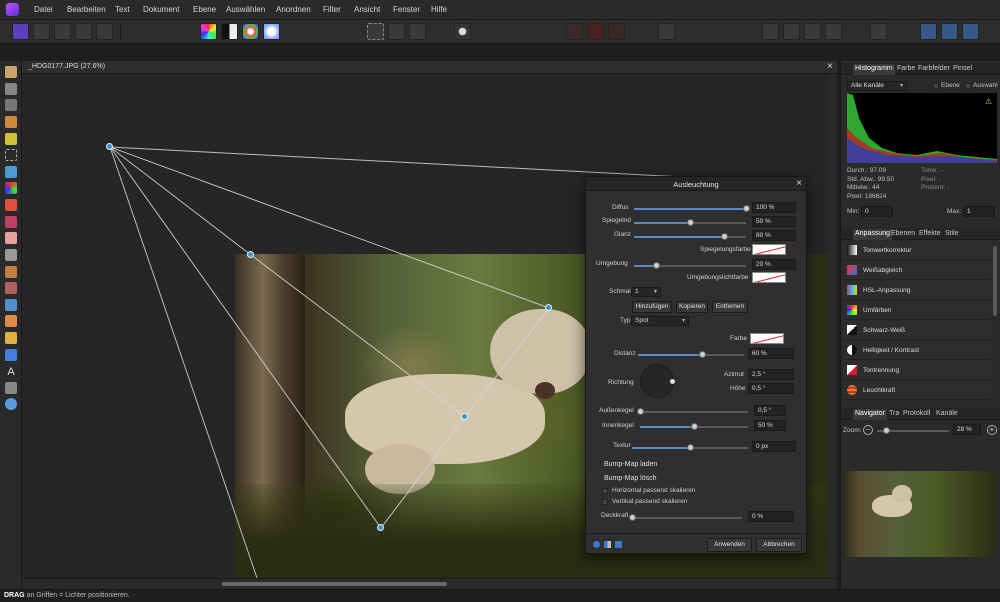 The width and height of the screenshot is (1000, 602). I want to click on blur-icon, so click(11, 305).